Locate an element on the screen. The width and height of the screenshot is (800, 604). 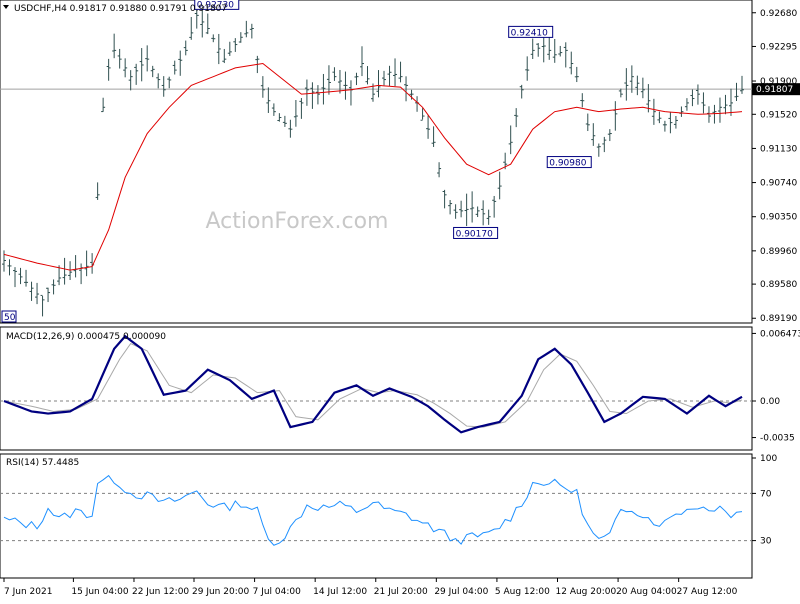
macd-tick-label: -0.0035 is located at coordinates (777, 439).